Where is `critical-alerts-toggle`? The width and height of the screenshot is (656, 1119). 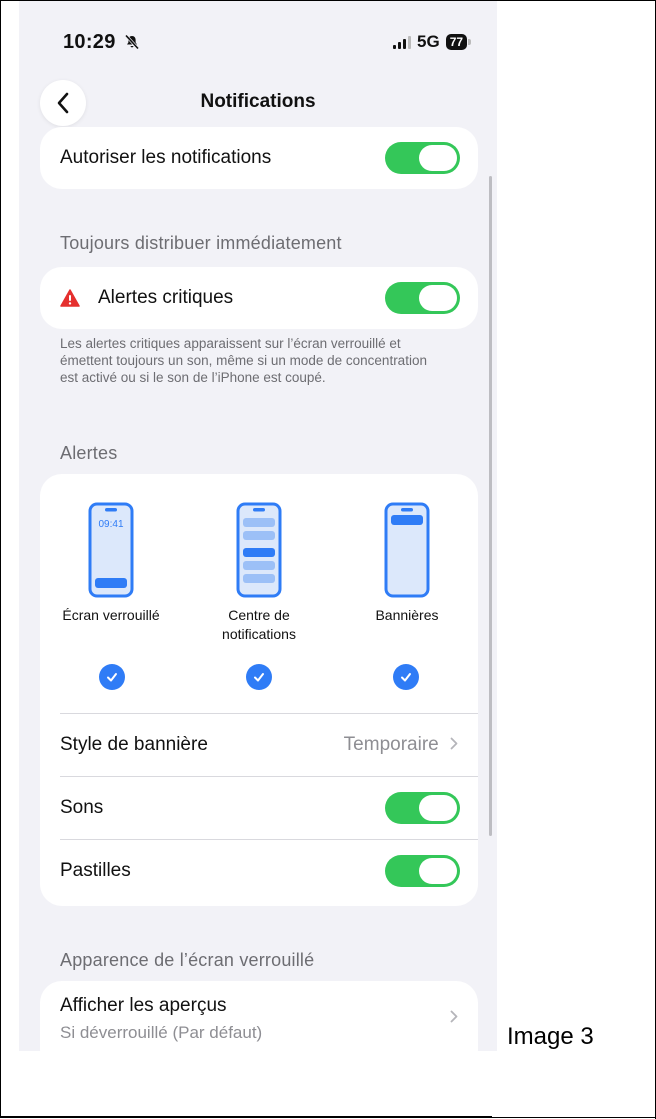
critical-alerts-toggle is located at coordinates (422, 298).